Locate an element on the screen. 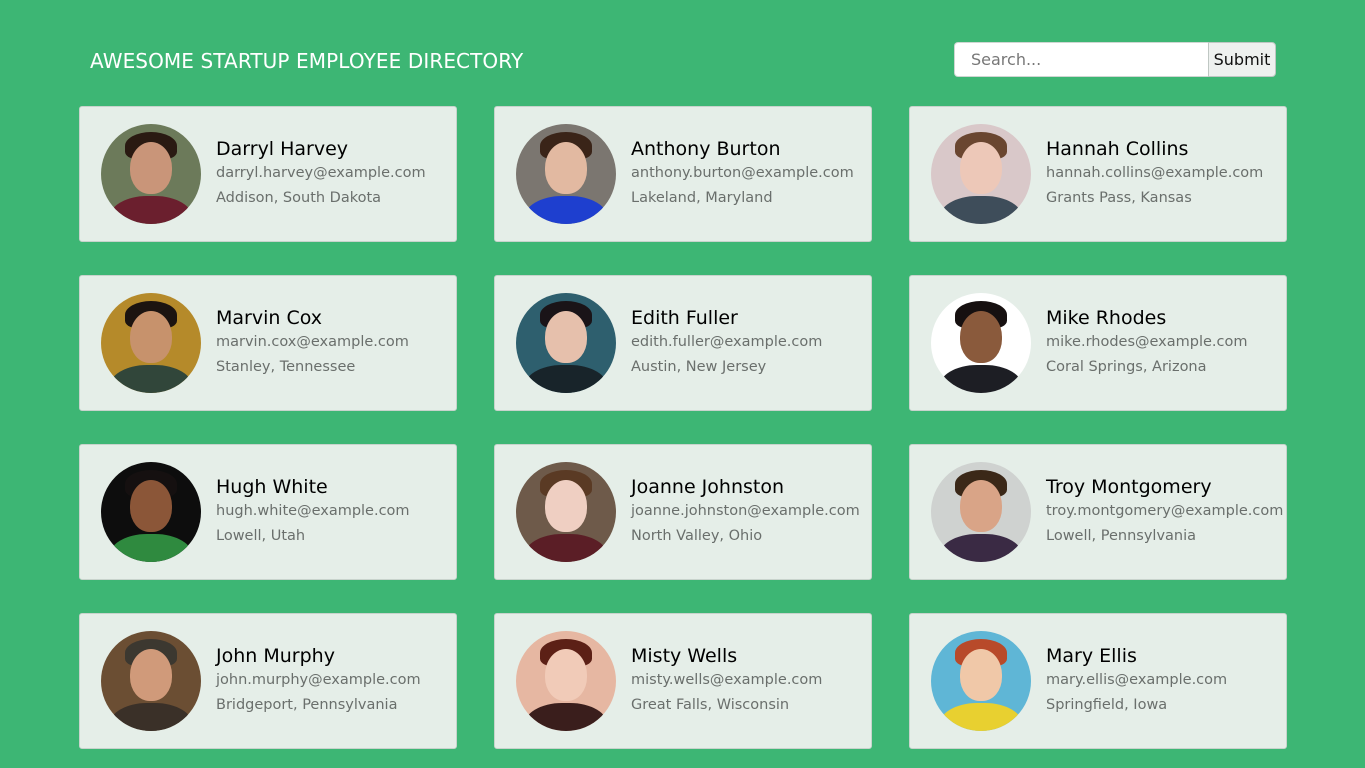 Image resolution: width=1365 pixels, height=768 pixels. employee-email: misty.wells@example.com is located at coordinates (727, 680).